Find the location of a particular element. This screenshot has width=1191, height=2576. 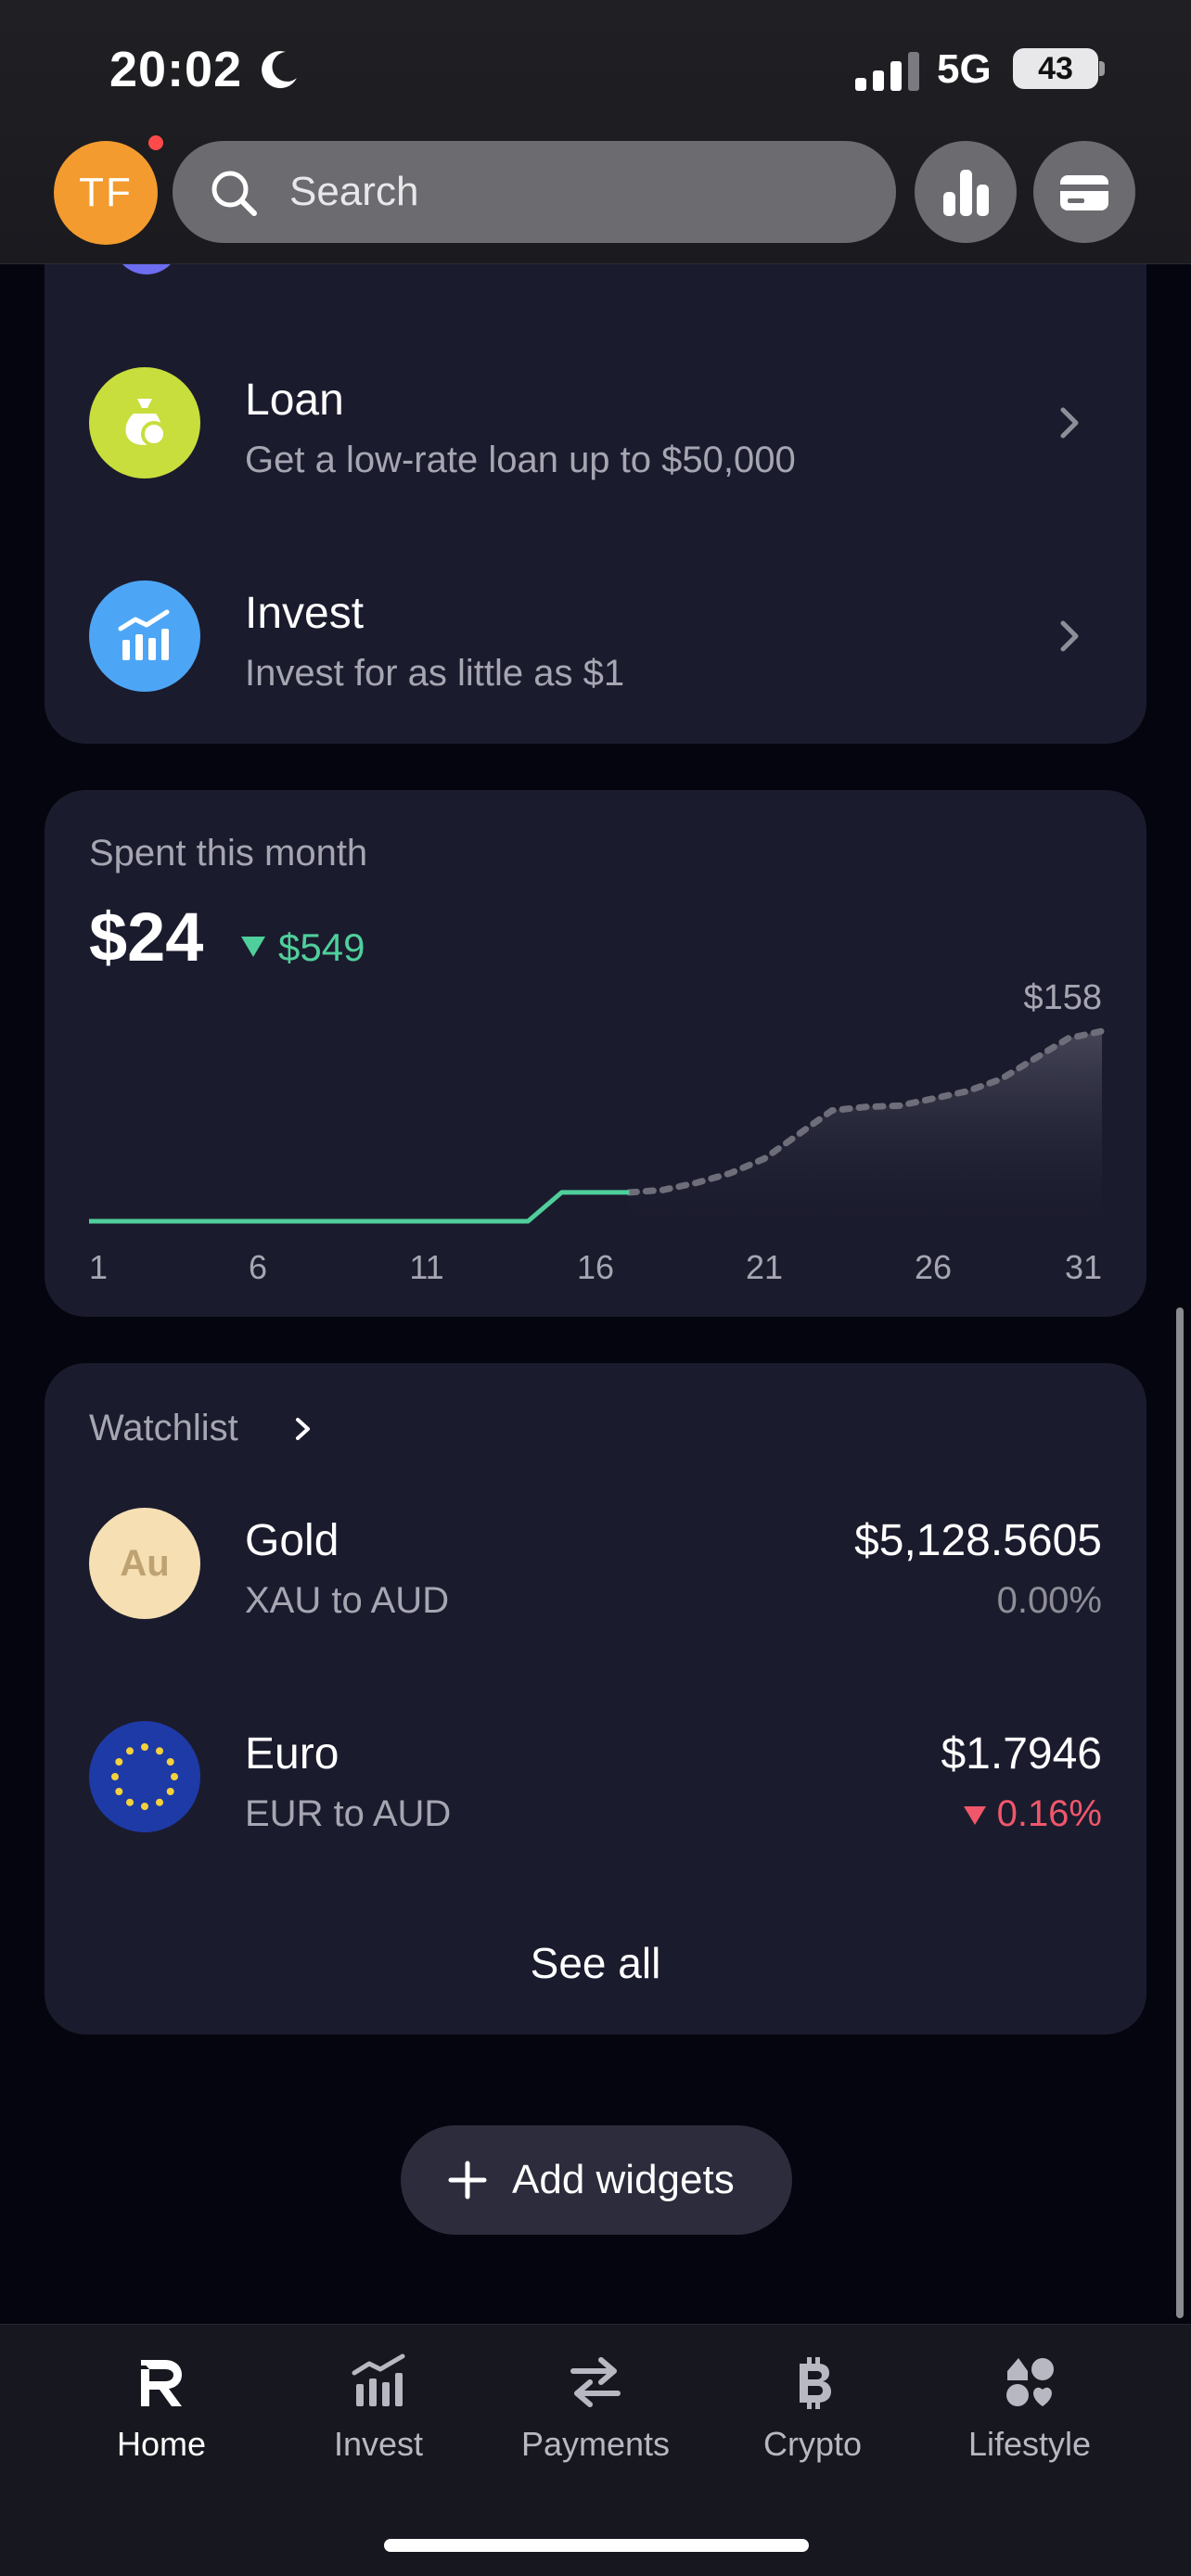

invest-icon-circle is located at coordinates (145, 636).